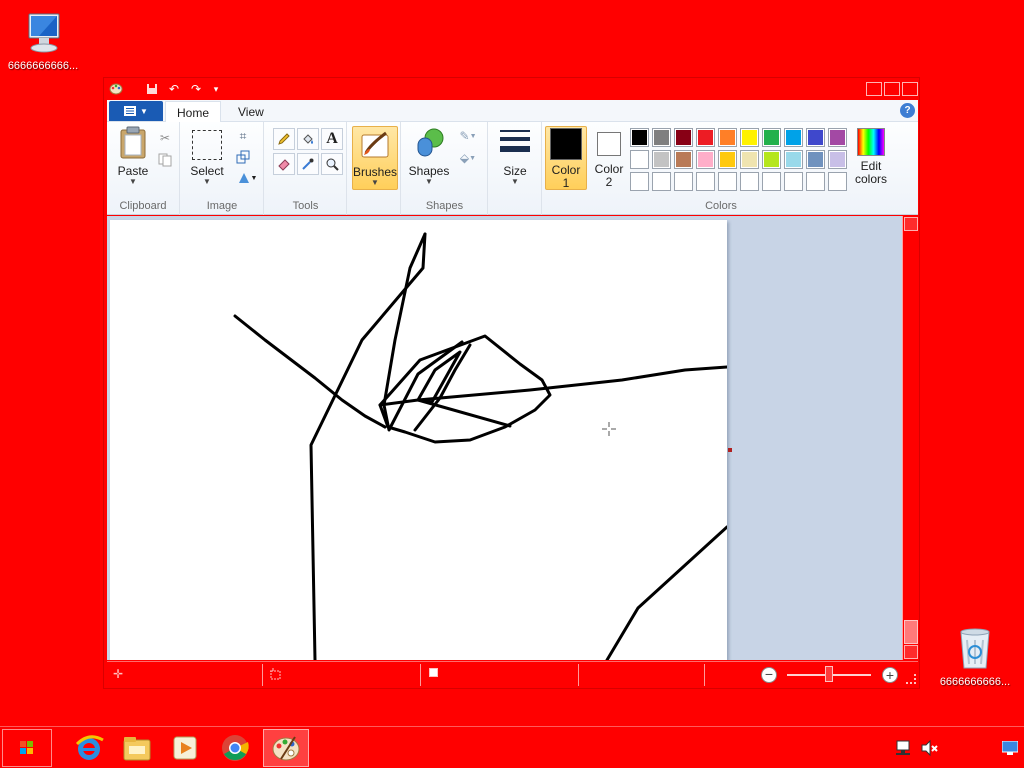  I want to click on help-icon: ?, so click(907, 110).